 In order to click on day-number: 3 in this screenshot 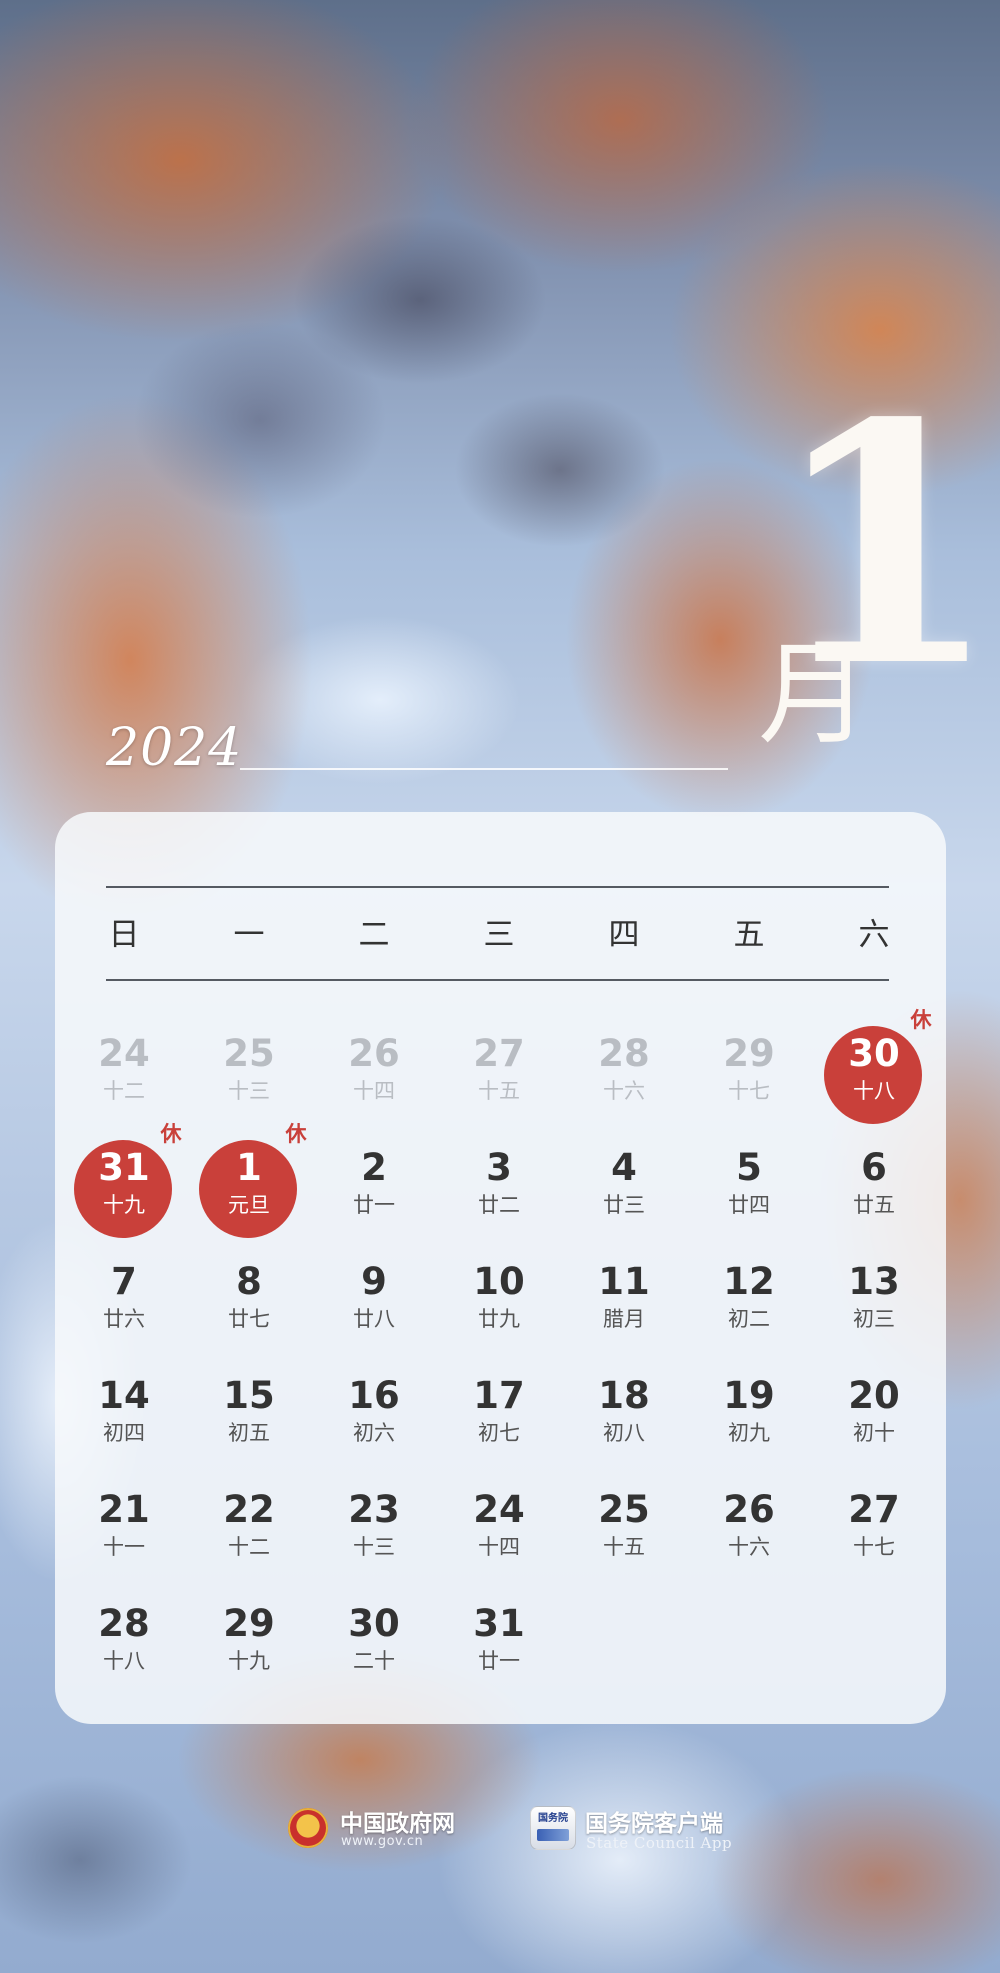, I will do `click(499, 1167)`.